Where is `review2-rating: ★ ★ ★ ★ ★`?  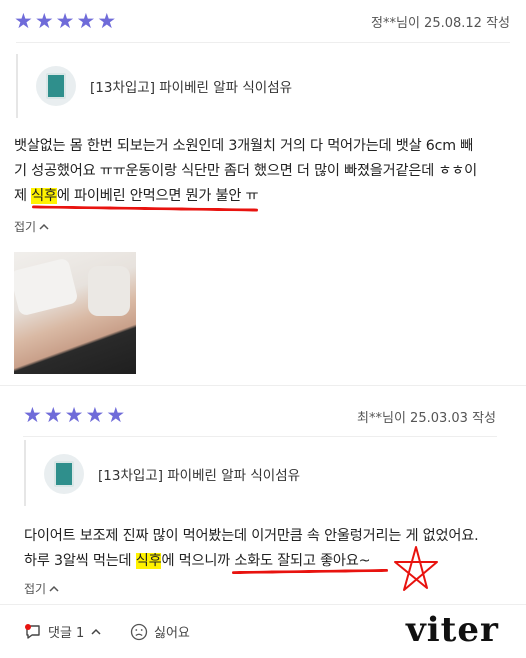 review2-rating: ★ ★ ★ ★ ★ is located at coordinates (74, 415).